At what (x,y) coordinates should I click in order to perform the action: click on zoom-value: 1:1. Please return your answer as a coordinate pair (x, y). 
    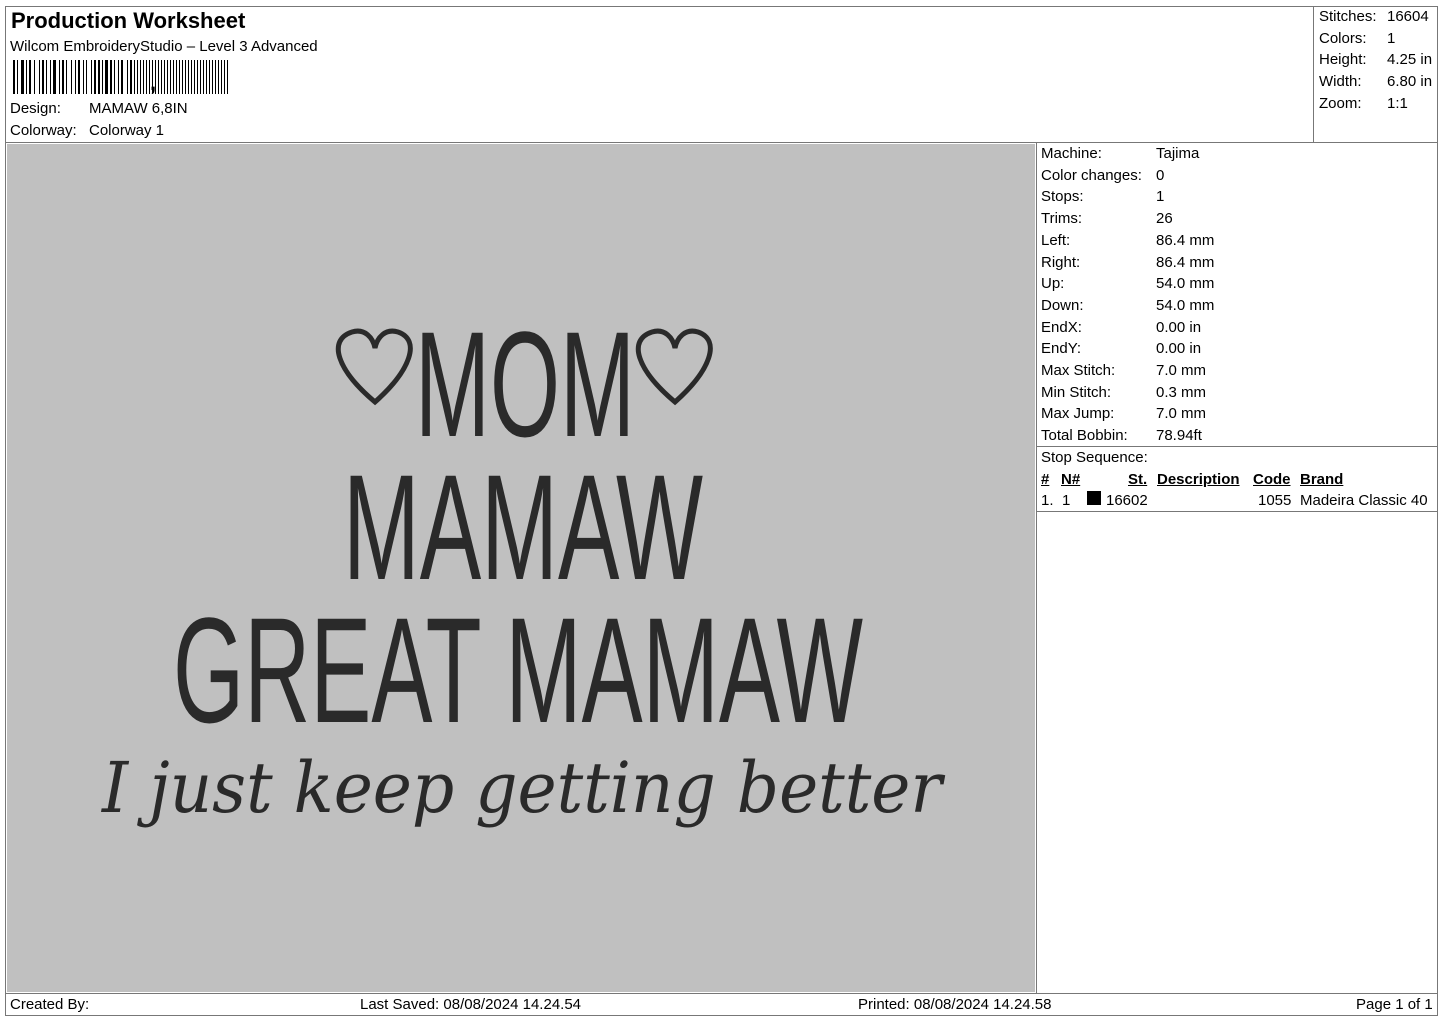
    Looking at the image, I should click on (1397, 103).